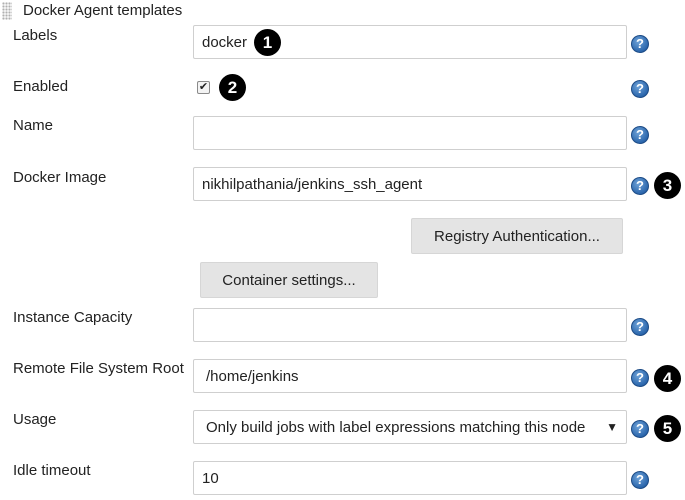  Describe the element at coordinates (7, 11) in the screenshot. I see `drag-handle` at that location.